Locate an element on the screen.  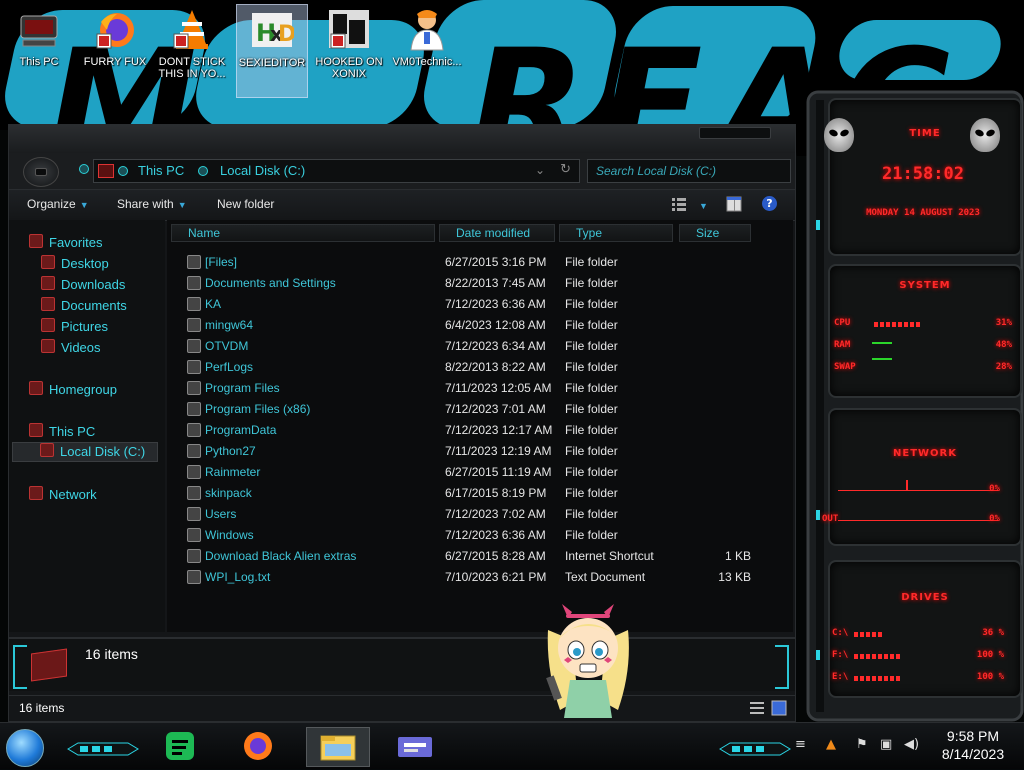
file-date: 7/12/2023 7:02 AM is located at coordinates (495, 514).